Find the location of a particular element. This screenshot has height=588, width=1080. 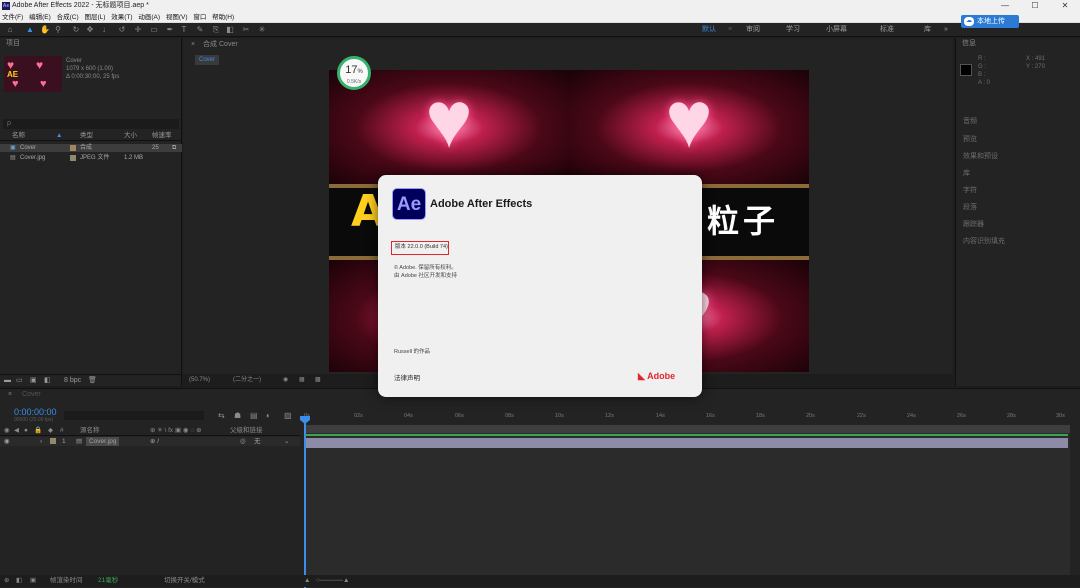

text-tool-icon: T is located at coordinates (184, 30).